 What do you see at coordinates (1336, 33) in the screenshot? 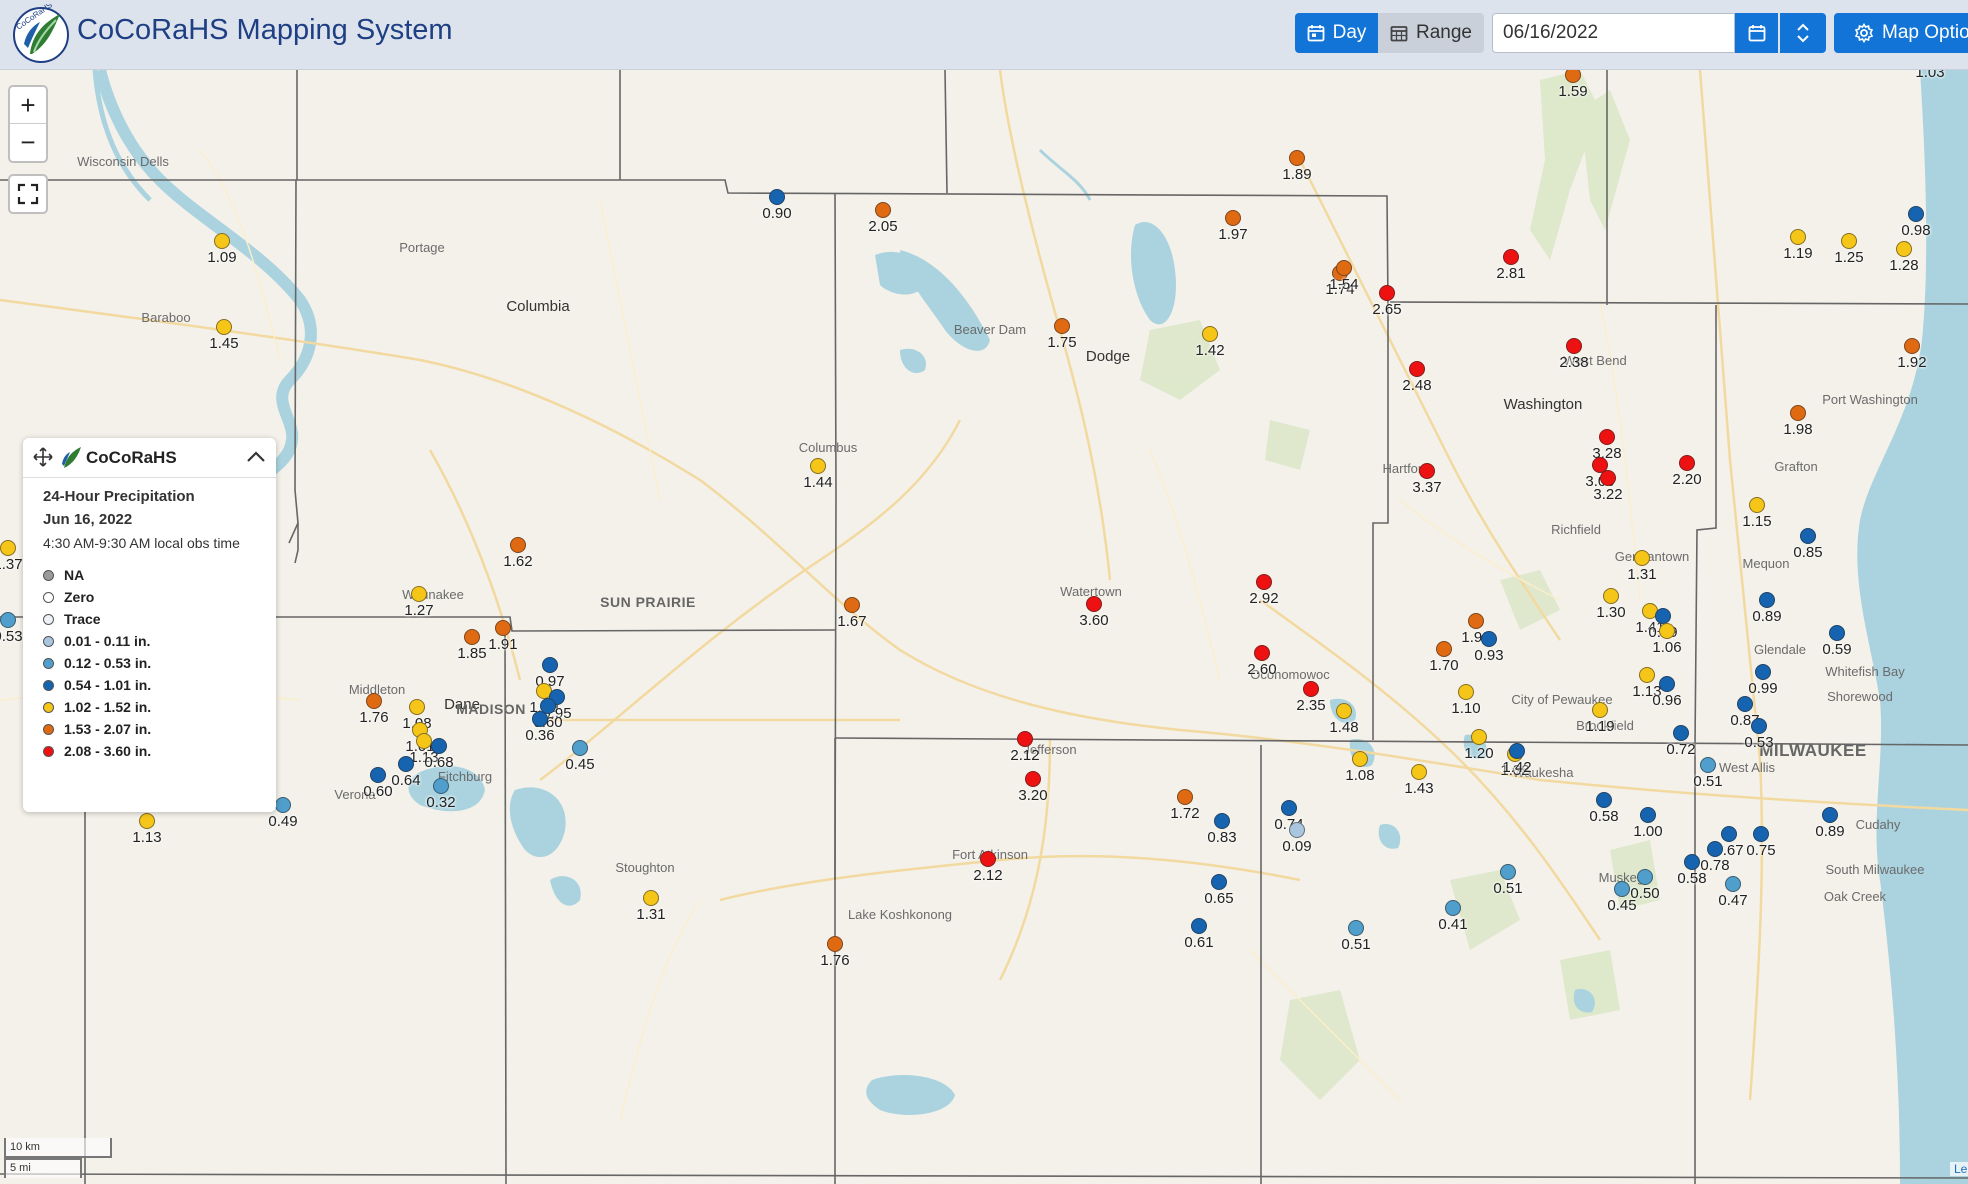
I see `day-mode-button: Day` at bounding box center [1336, 33].